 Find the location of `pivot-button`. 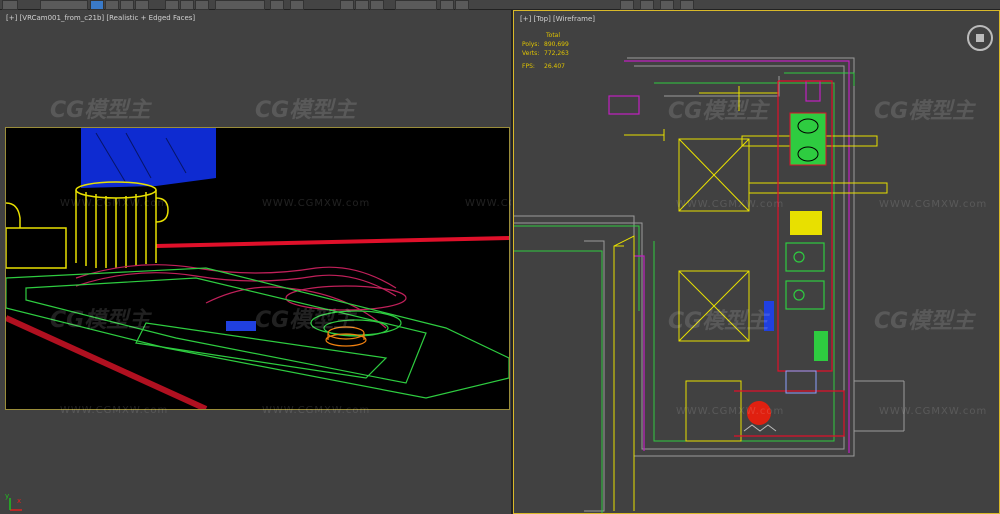

pivot-button is located at coordinates (277, 5).